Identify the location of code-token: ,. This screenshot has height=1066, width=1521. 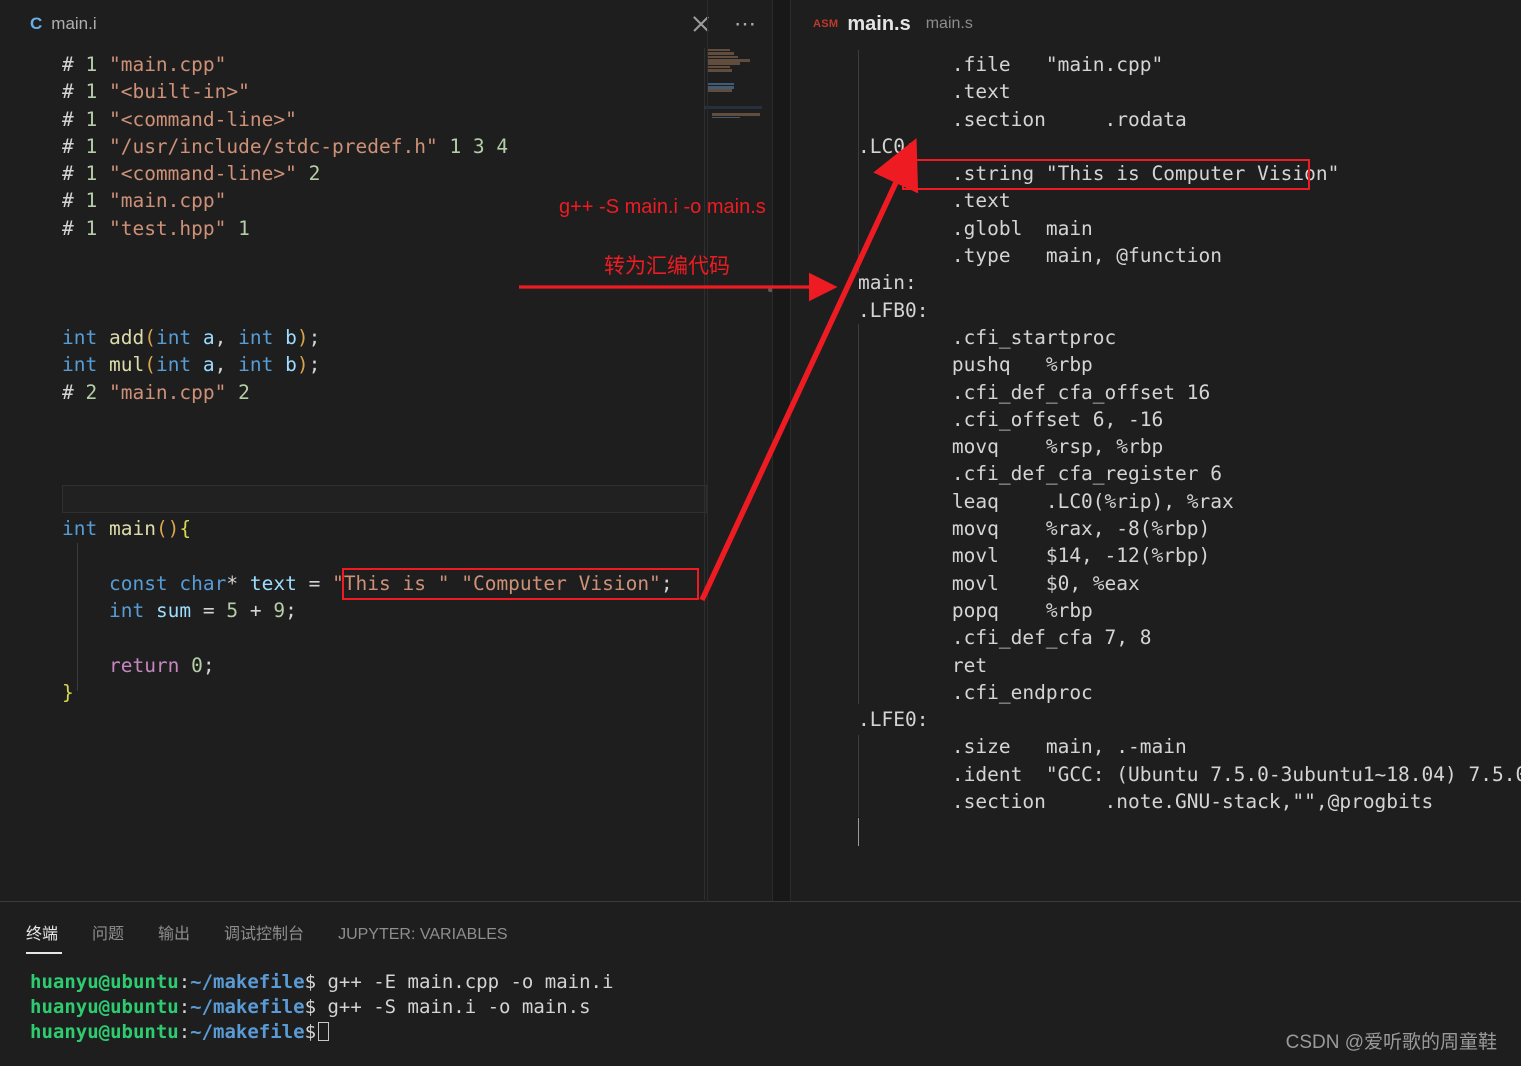
(226, 365).